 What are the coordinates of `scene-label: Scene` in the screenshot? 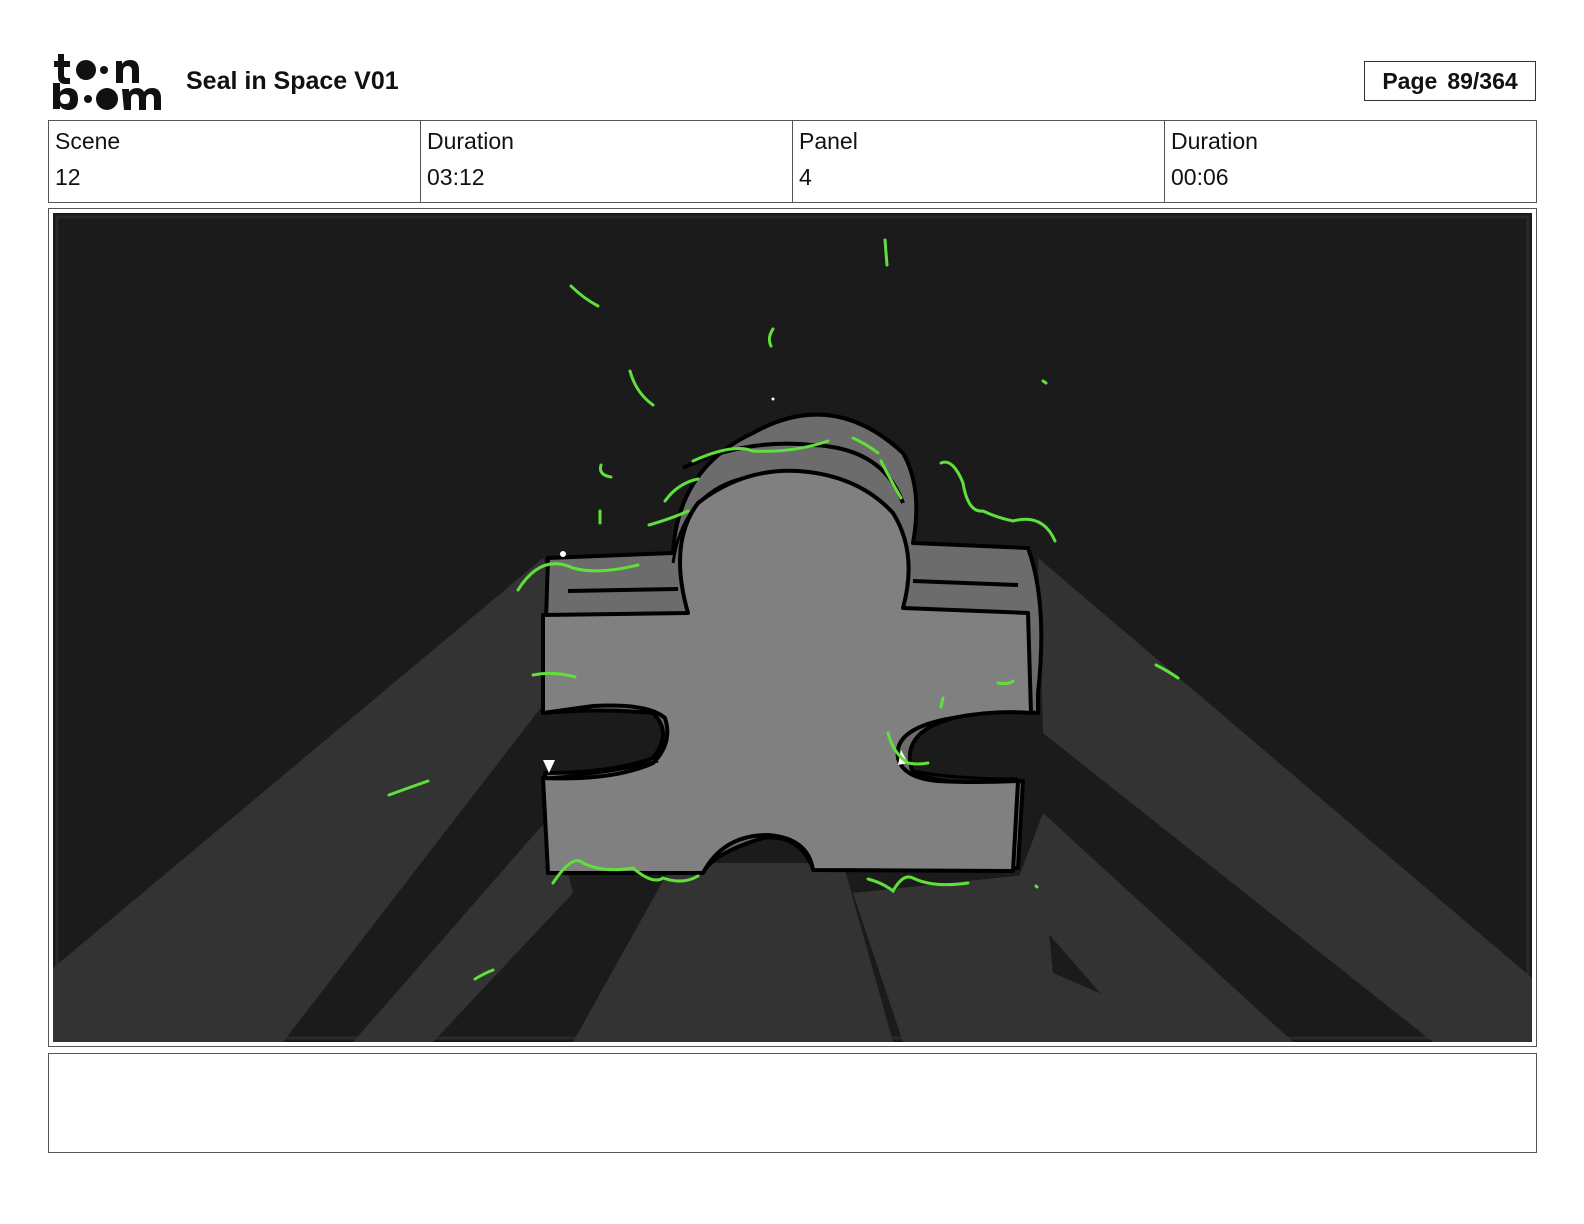 It's located at (88, 141).